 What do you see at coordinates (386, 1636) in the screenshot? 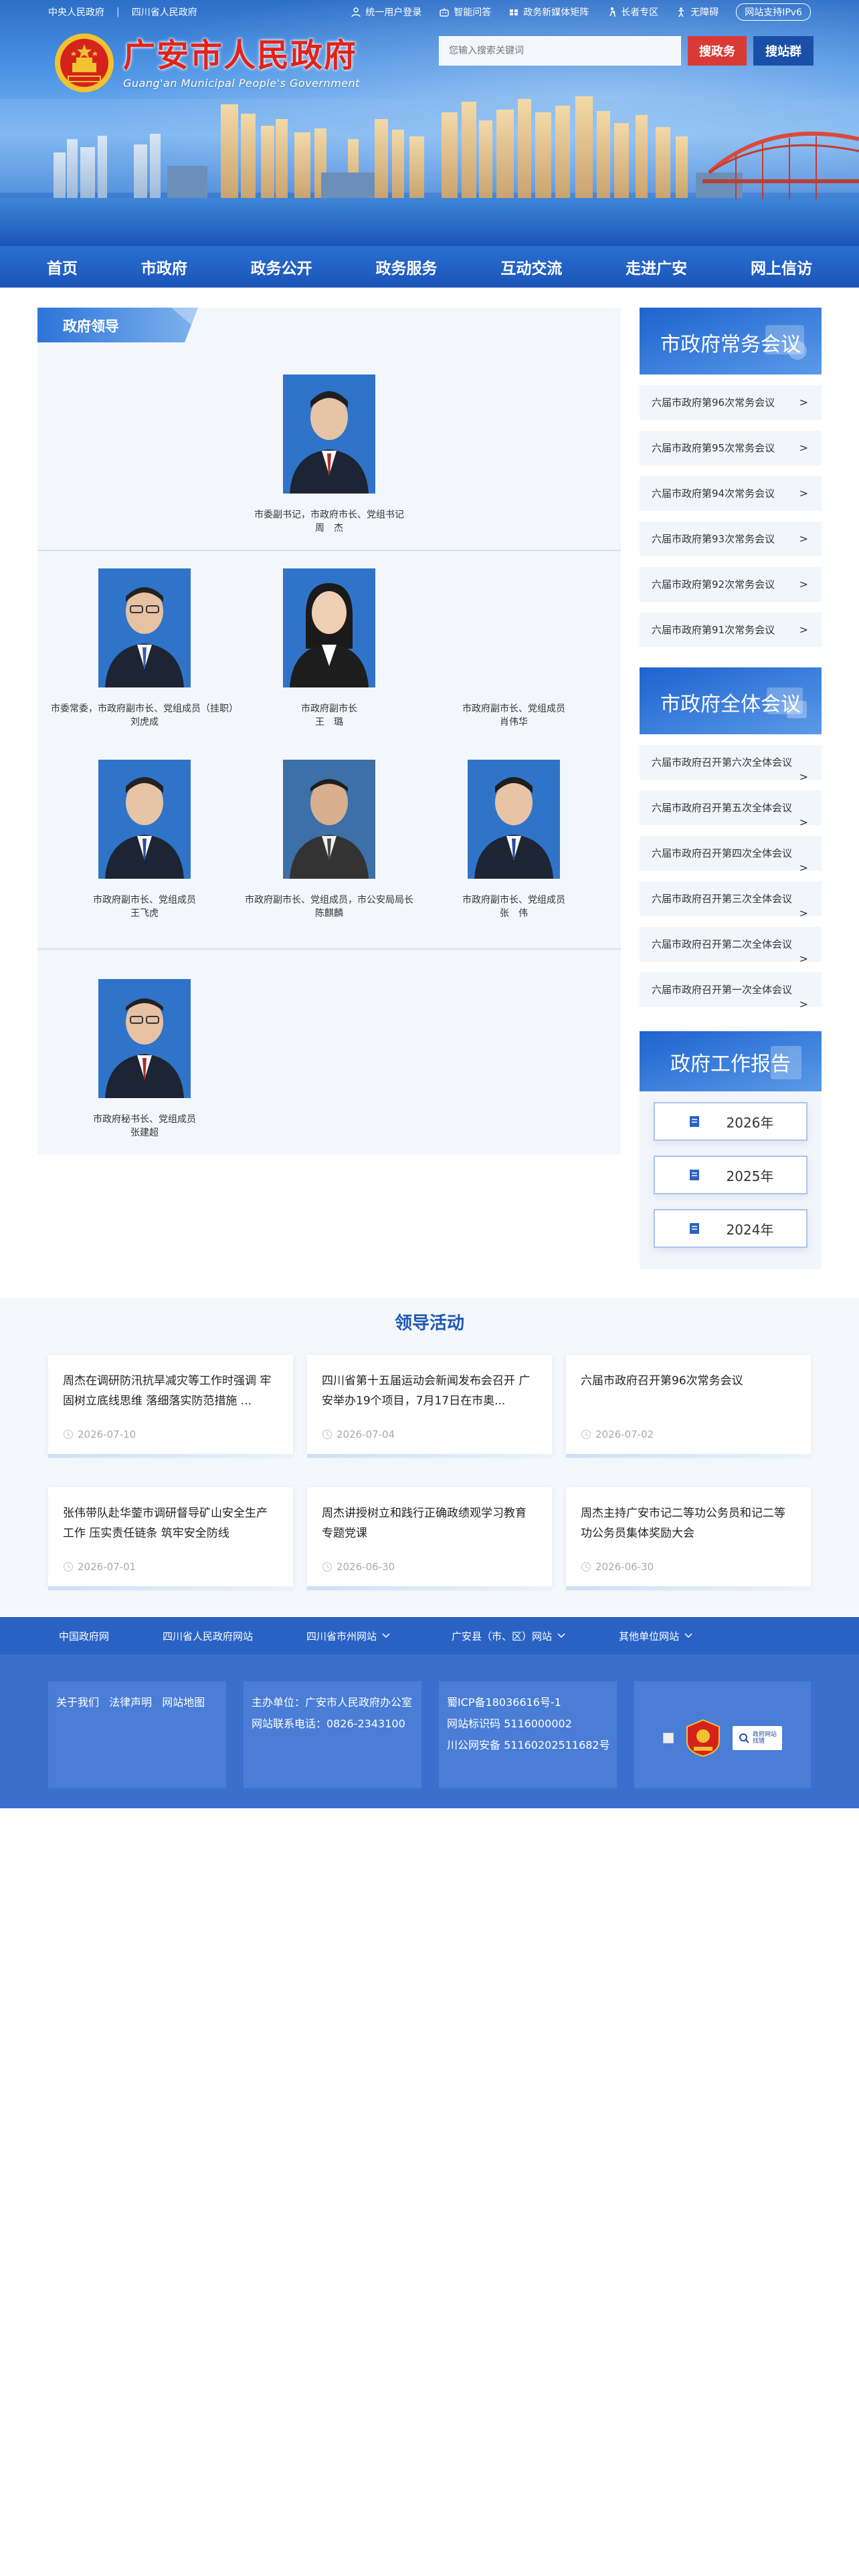
I see `chevron-down-icon` at bounding box center [386, 1636].